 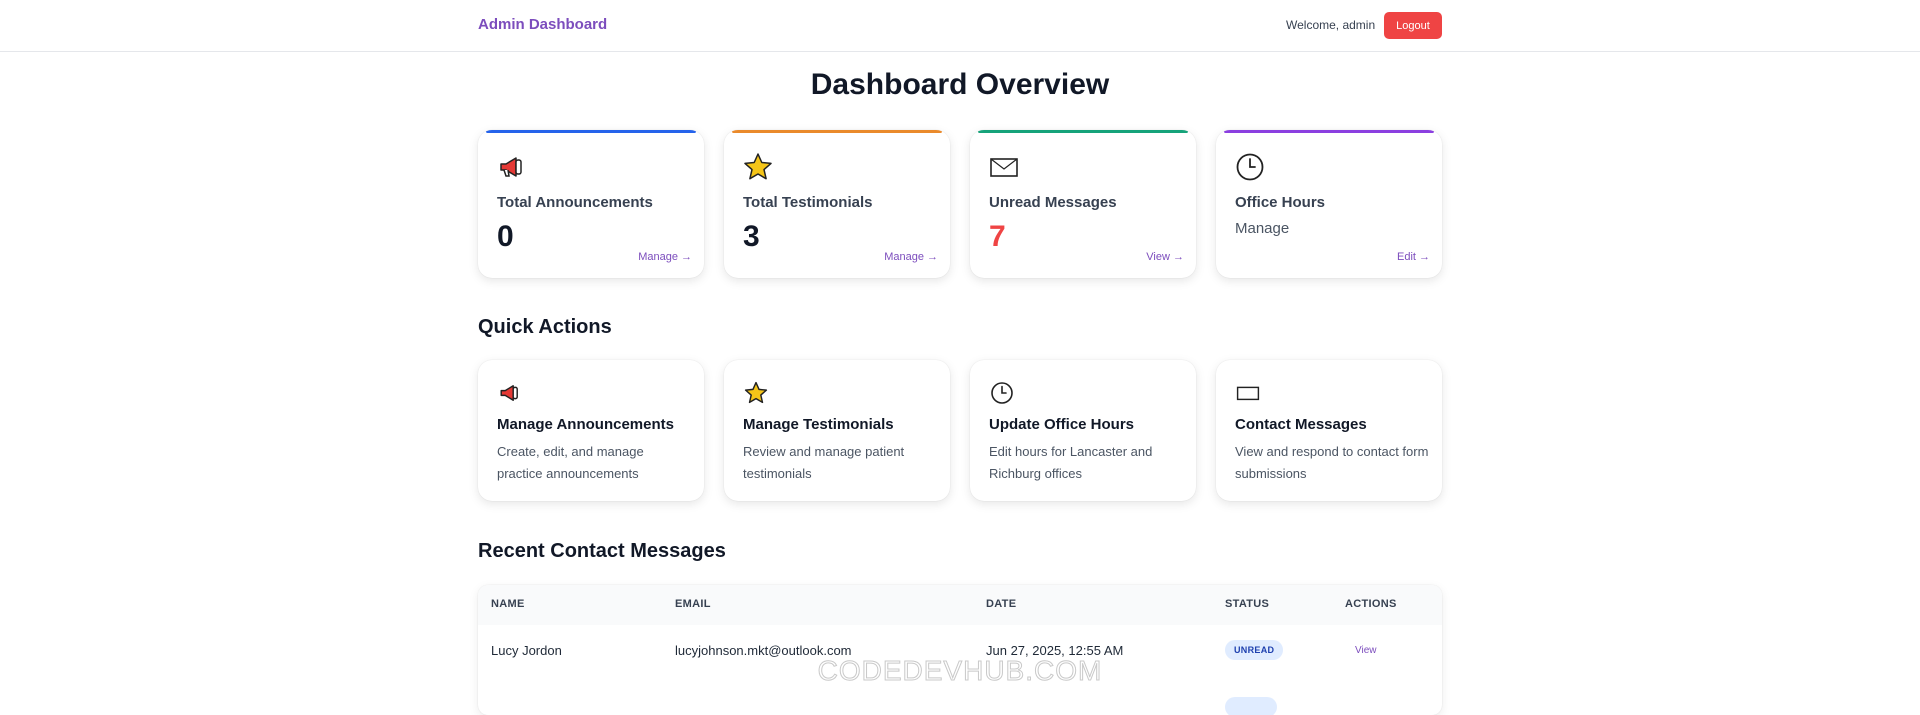 What do you see at coordinates (575, 202) in the screenshot?
I see `stat-label: Total Announcements` at bounding box center [575, 202].